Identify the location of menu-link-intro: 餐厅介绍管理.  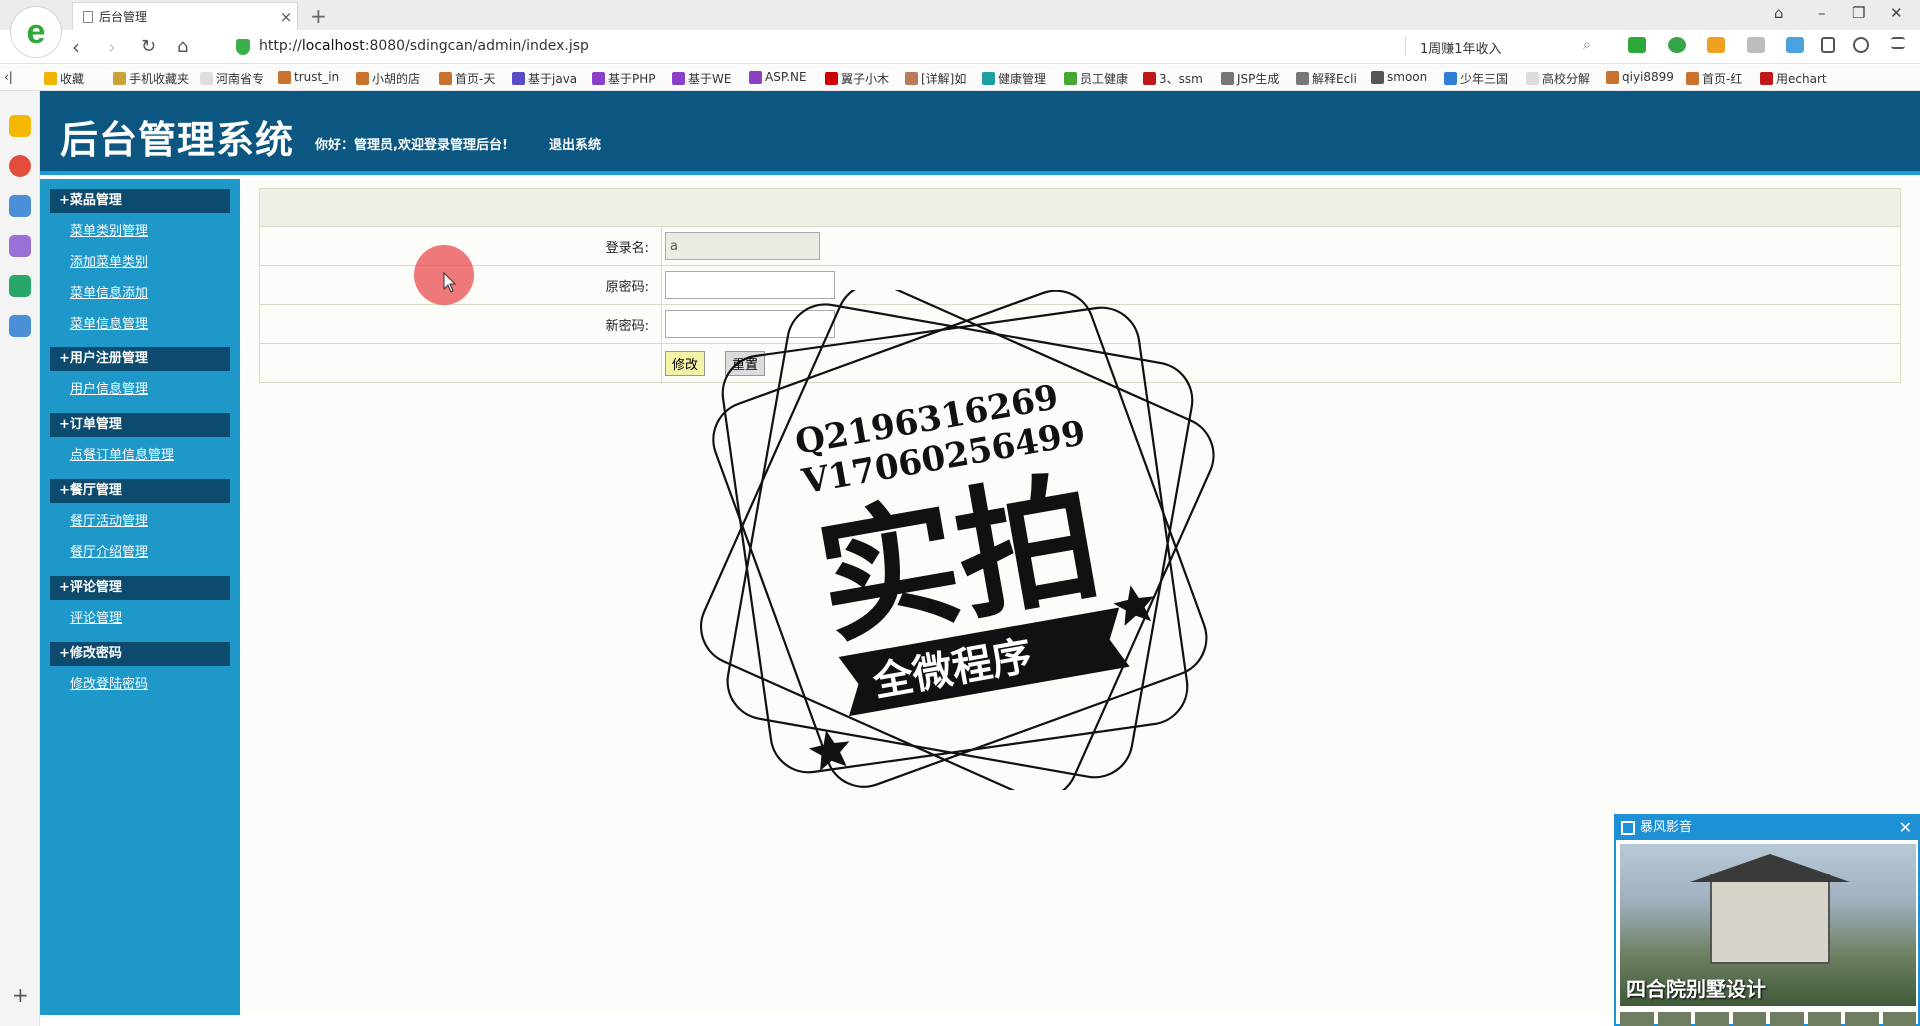
(109, 550).